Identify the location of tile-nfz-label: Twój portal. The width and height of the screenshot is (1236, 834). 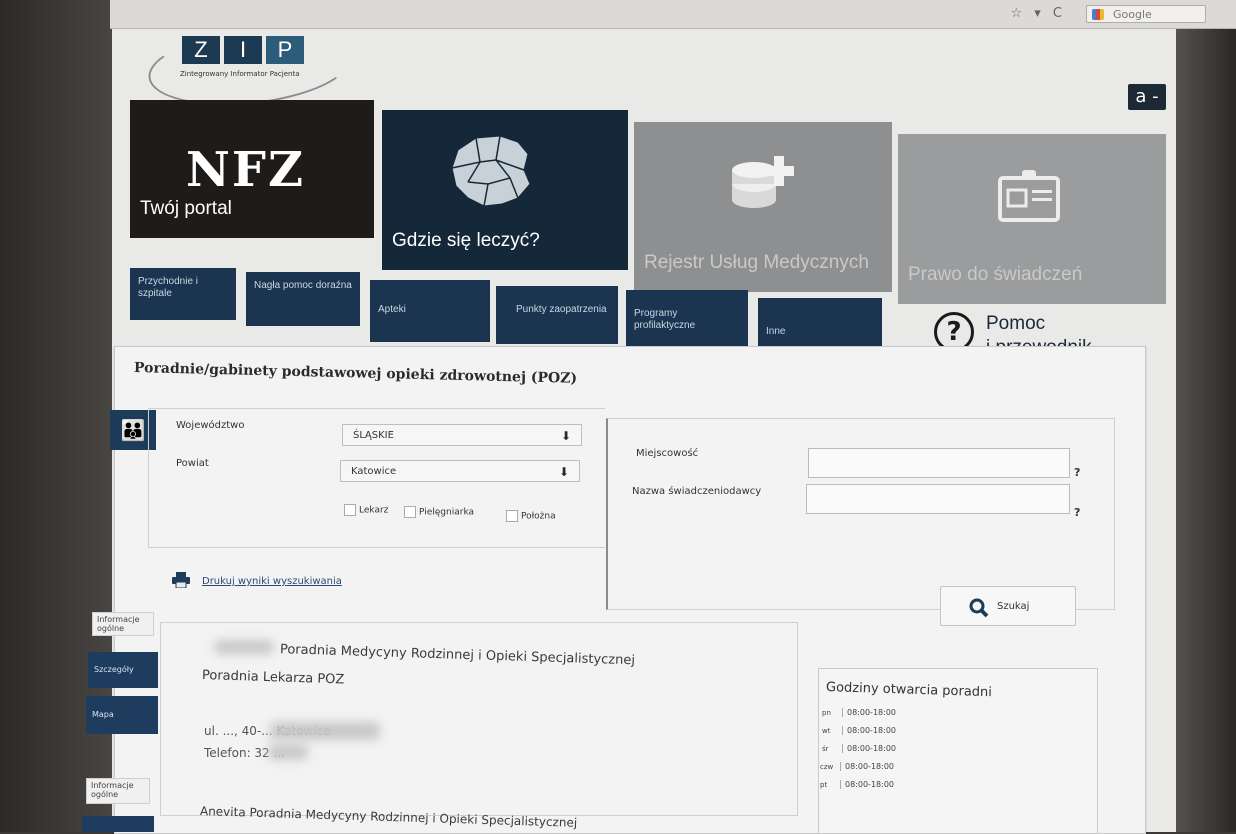
(186, 208).